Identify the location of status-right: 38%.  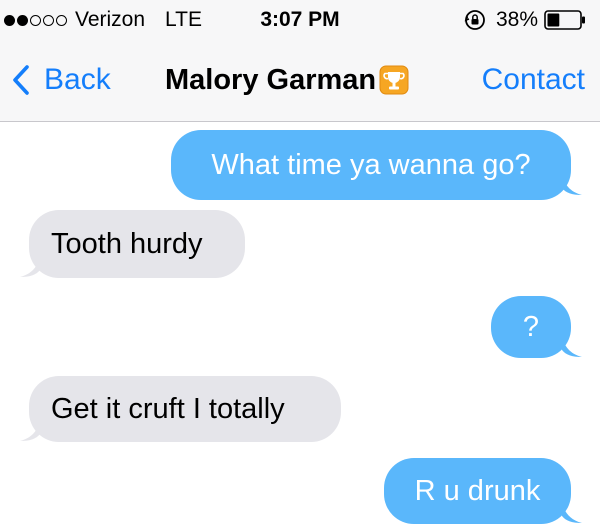
(525, 20).